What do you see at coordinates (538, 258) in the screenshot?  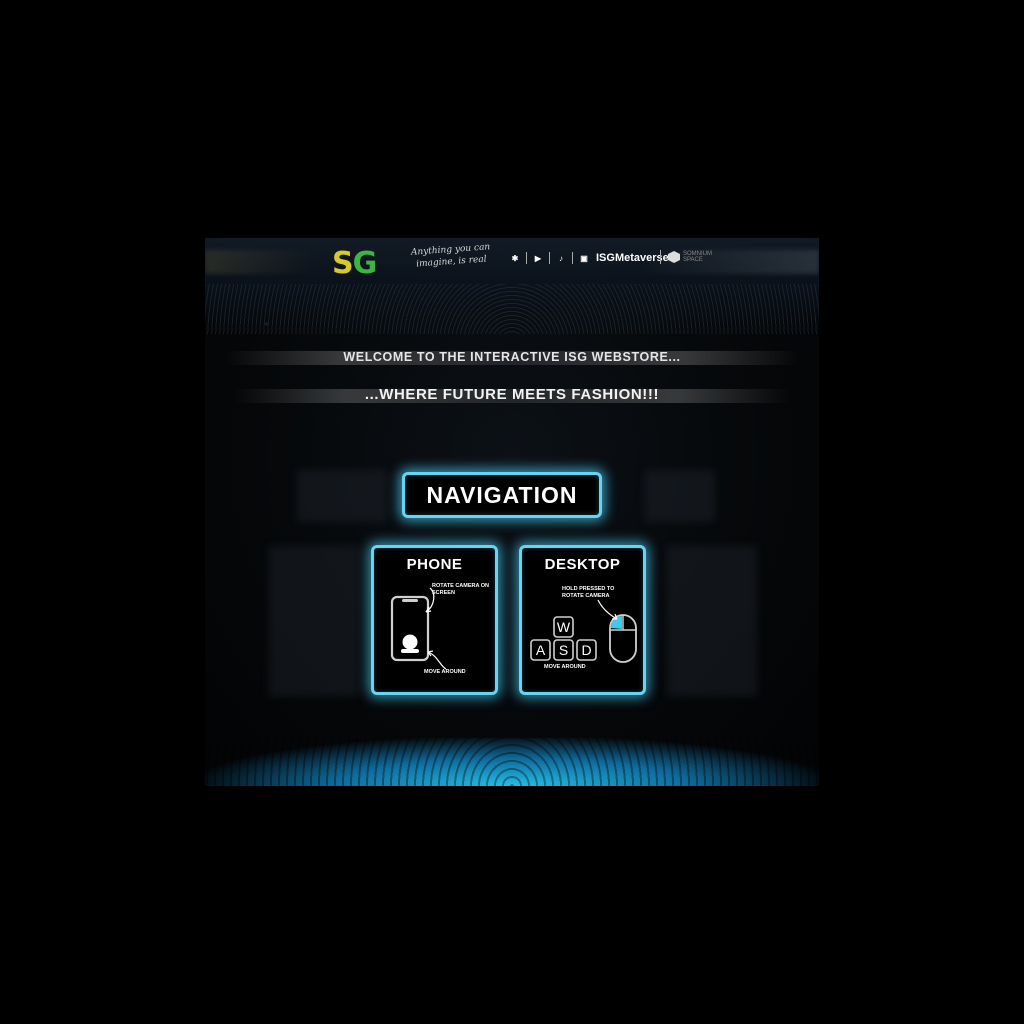 I see `youtube-icon: ▶` at bounding box center [538, 258].